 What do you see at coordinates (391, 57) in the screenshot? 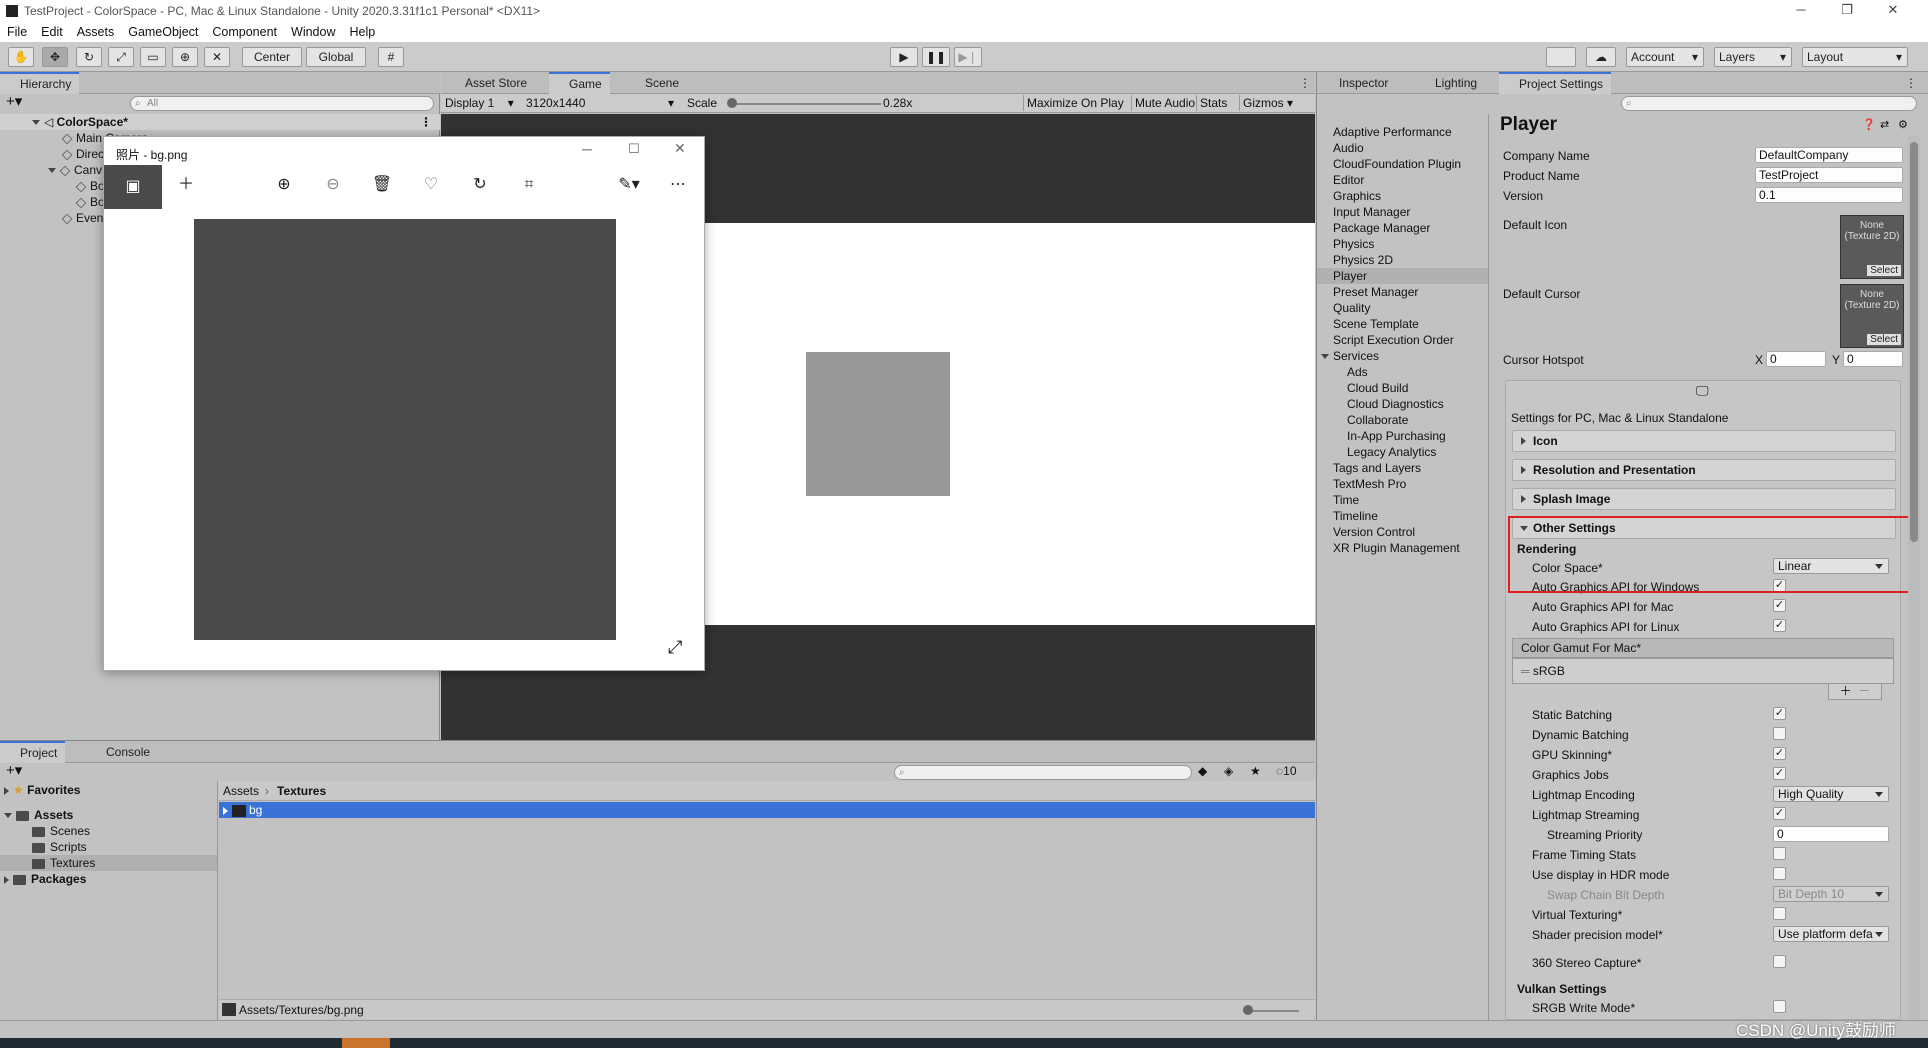
I see `grid-snap-icon: #` at bounding box center [391, 57].